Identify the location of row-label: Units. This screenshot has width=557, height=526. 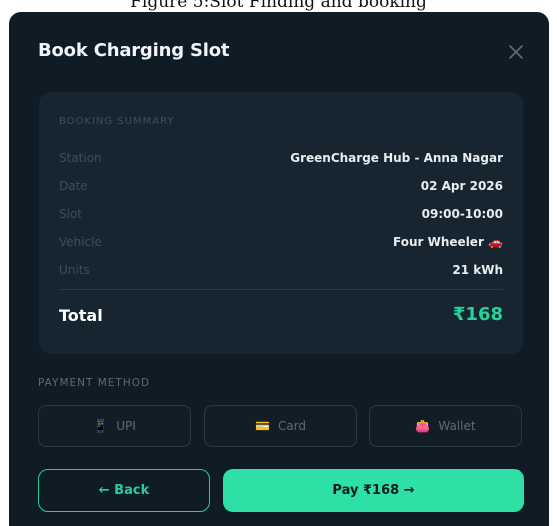
(74, 270).